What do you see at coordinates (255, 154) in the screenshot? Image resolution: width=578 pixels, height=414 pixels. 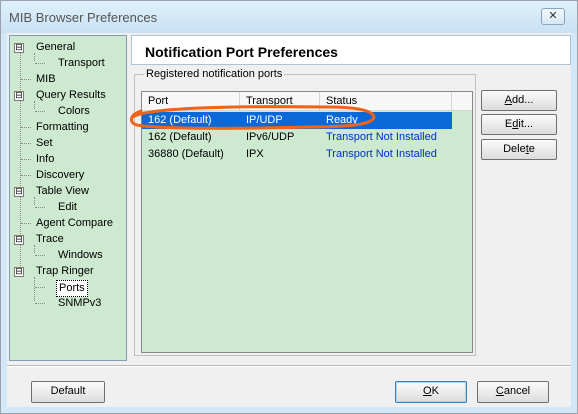 I see `cell-transport: IPX` at bounding box center [255, 154].